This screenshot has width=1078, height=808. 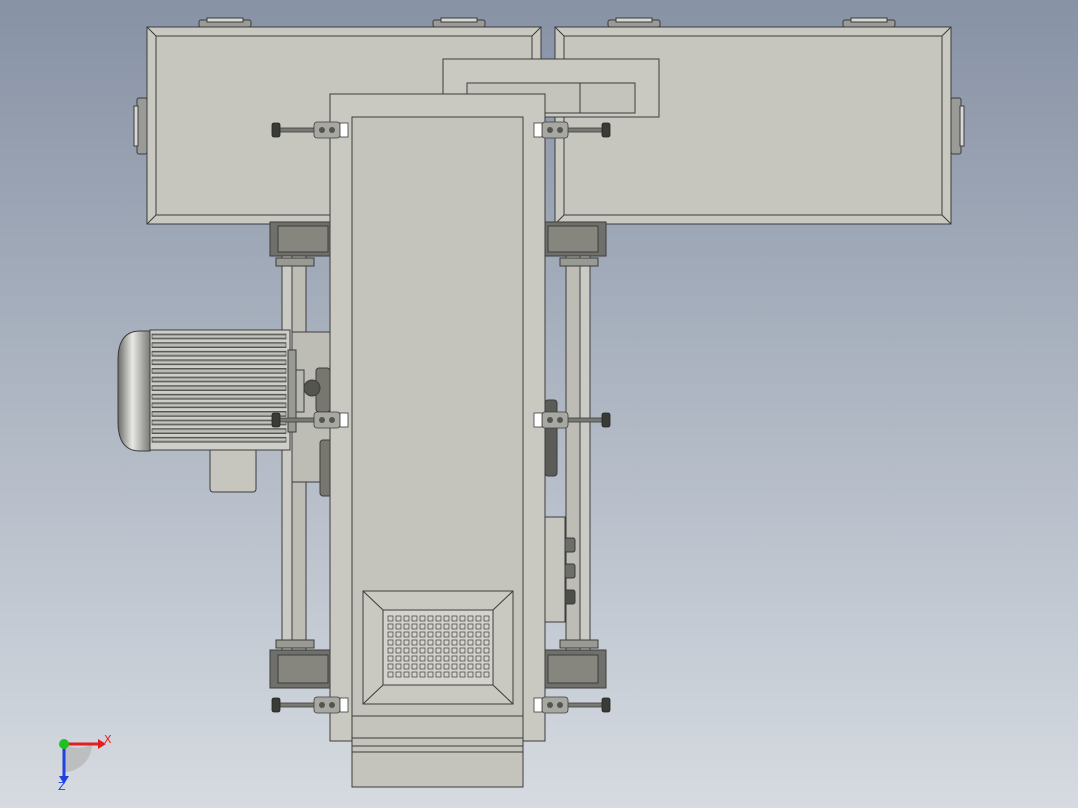 I want to click on x-axis-label: X, so click(x=108, y=739).